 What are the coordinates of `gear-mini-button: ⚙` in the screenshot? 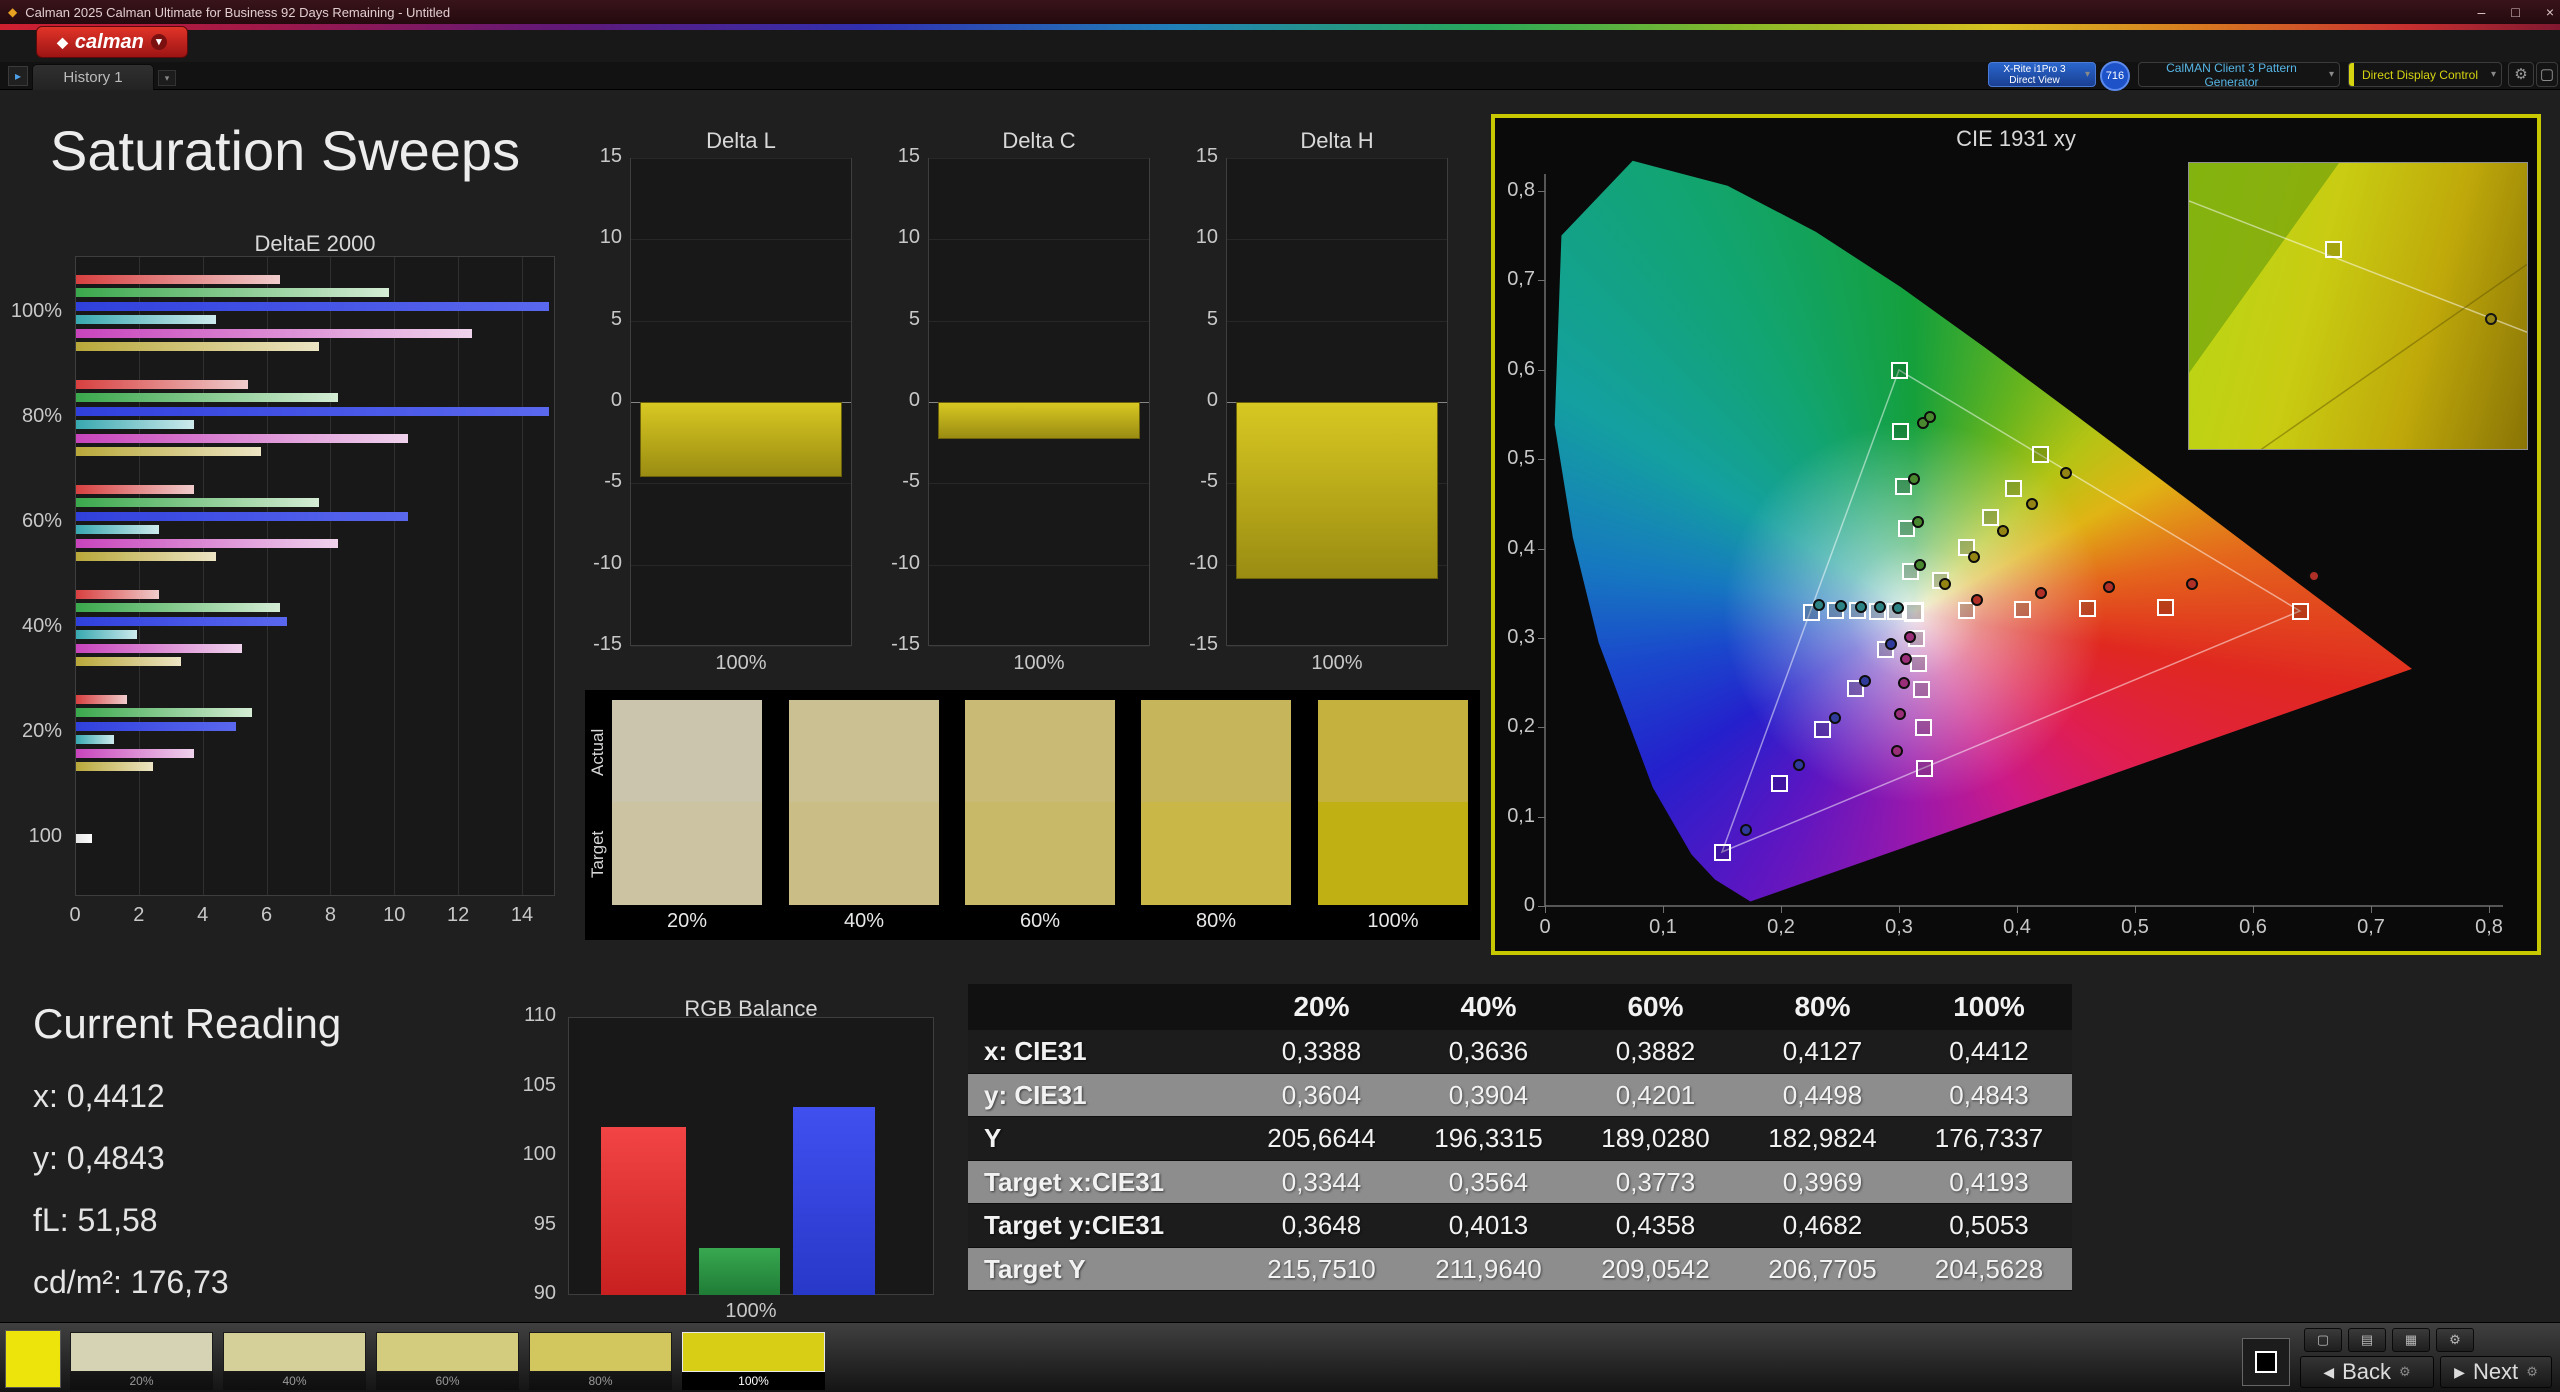 It's located at (2455, 1340).